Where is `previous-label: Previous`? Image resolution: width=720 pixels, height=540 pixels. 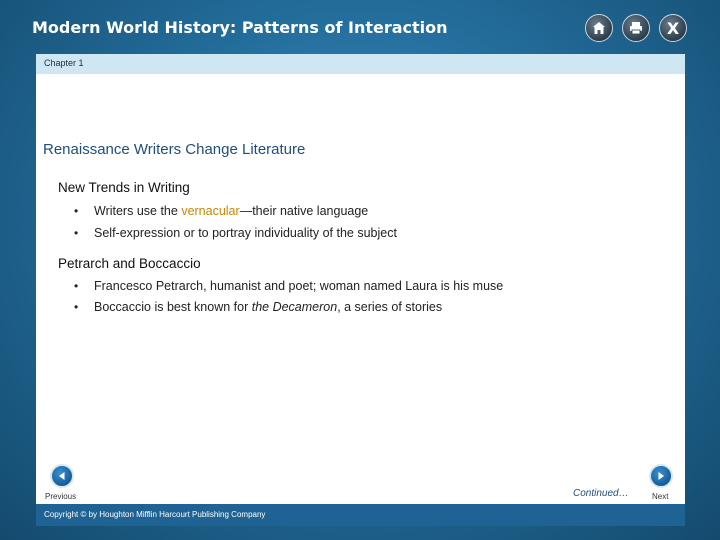
previous-label: Previous is located at coordinates (60, 496).